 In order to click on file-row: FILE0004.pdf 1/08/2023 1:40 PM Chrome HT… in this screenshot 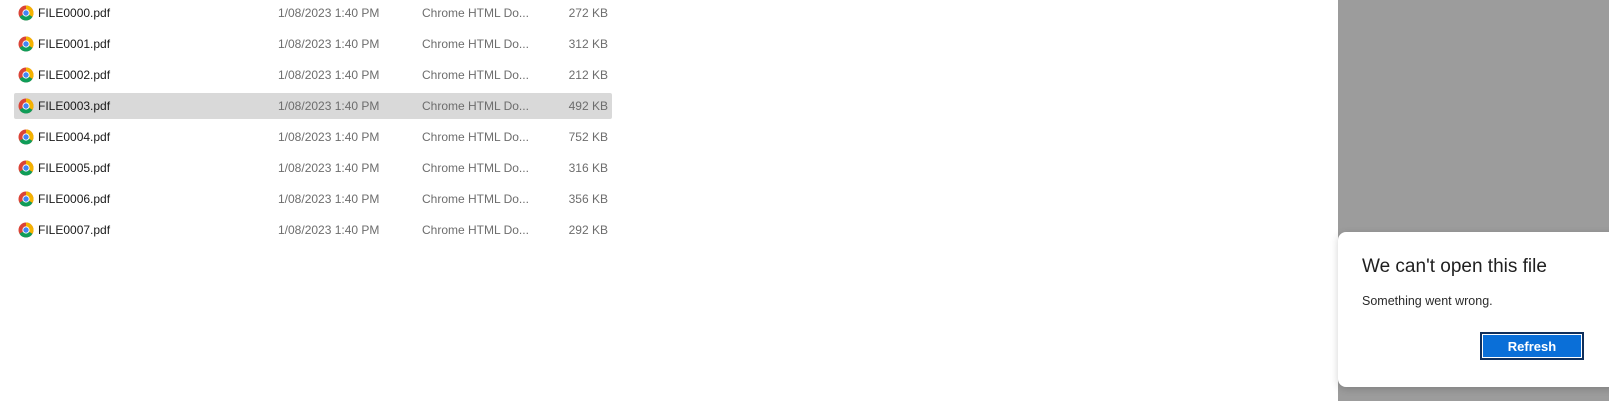, I will do `click(313, 137)`.